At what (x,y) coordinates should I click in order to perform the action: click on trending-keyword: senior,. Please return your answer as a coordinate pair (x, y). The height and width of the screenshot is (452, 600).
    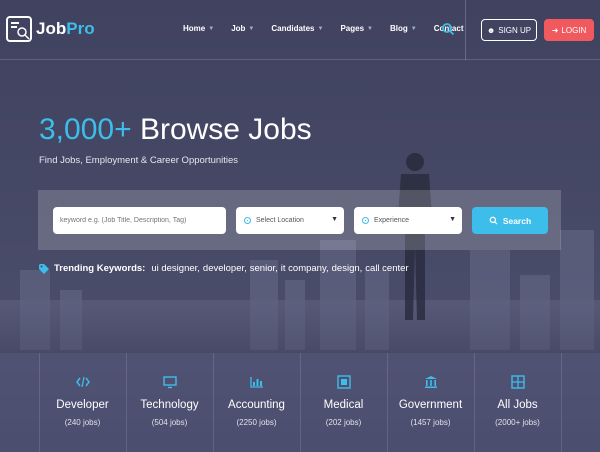
    Looking at the image, I should click on (264, 268).